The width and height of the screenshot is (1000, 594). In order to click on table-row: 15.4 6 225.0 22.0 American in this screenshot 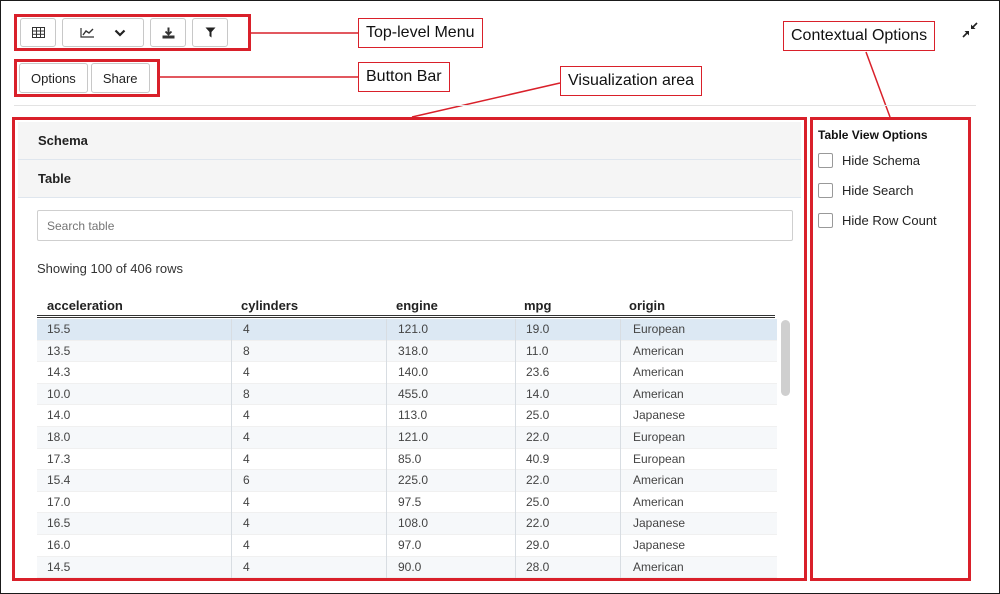, I will do `click(407, 481)`.